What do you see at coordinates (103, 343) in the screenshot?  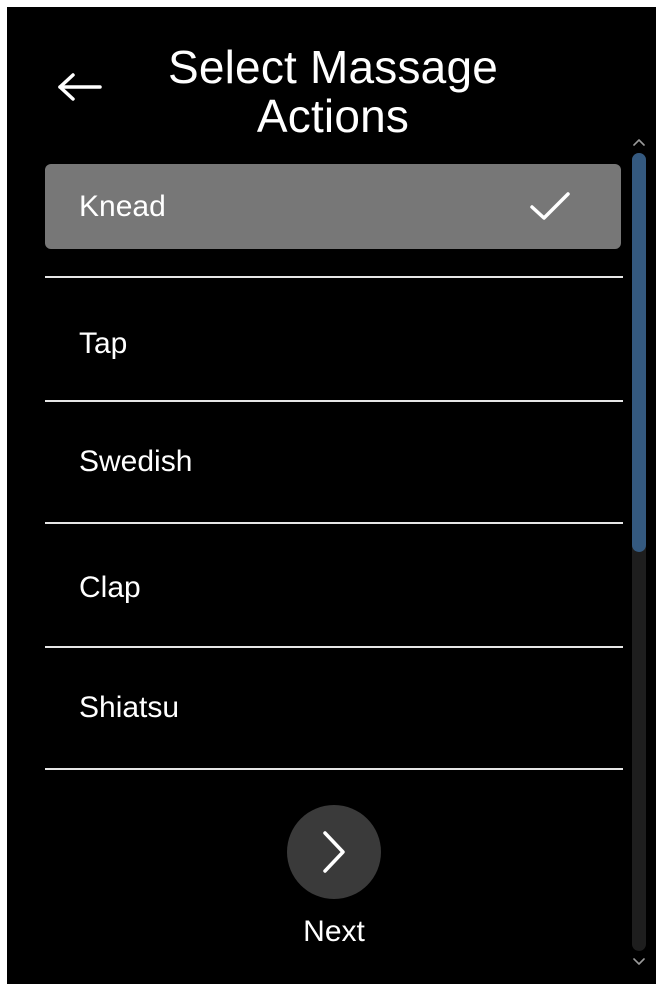 I see `action-label: Tap` at bounding box center [103, 343].